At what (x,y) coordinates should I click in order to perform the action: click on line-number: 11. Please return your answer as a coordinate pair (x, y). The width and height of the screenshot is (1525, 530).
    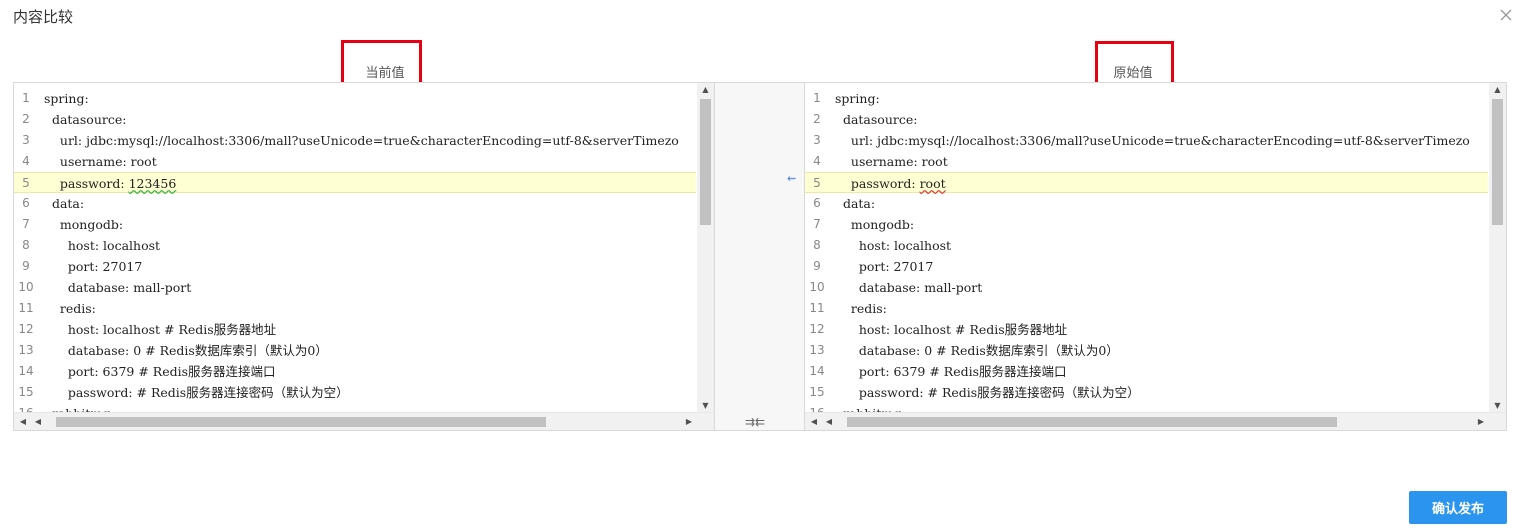
    Looking at the image, I should click on (26, 308).